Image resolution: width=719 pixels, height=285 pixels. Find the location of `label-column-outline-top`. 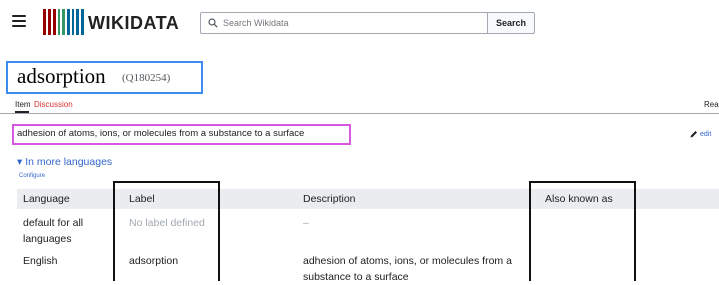

label-column-outline-top is located at coordinates (166, 182).